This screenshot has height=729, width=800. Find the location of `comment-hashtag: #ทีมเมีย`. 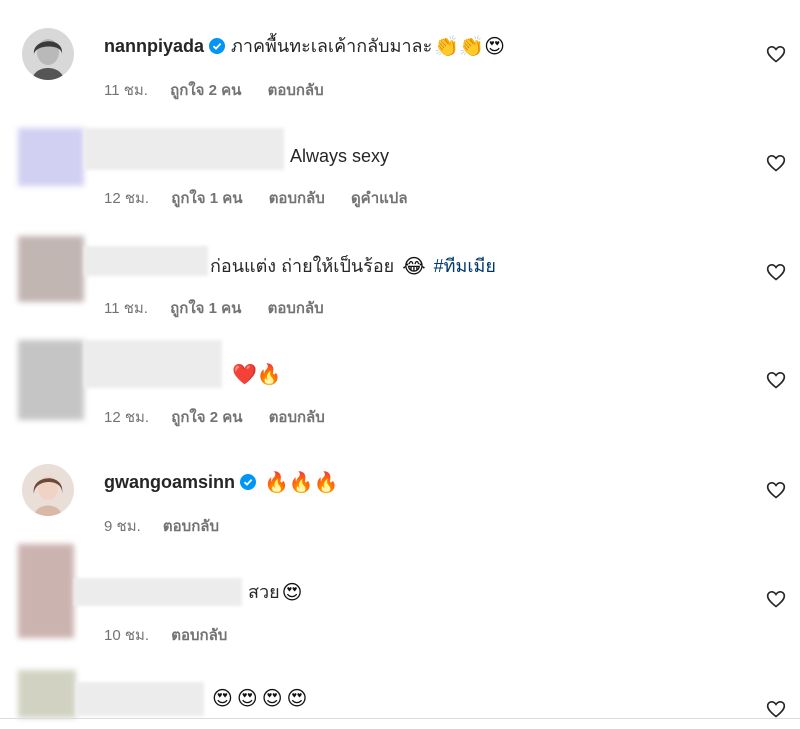

comment-hashtag: #ทีมเมีย is located at coordinates (465, 266).